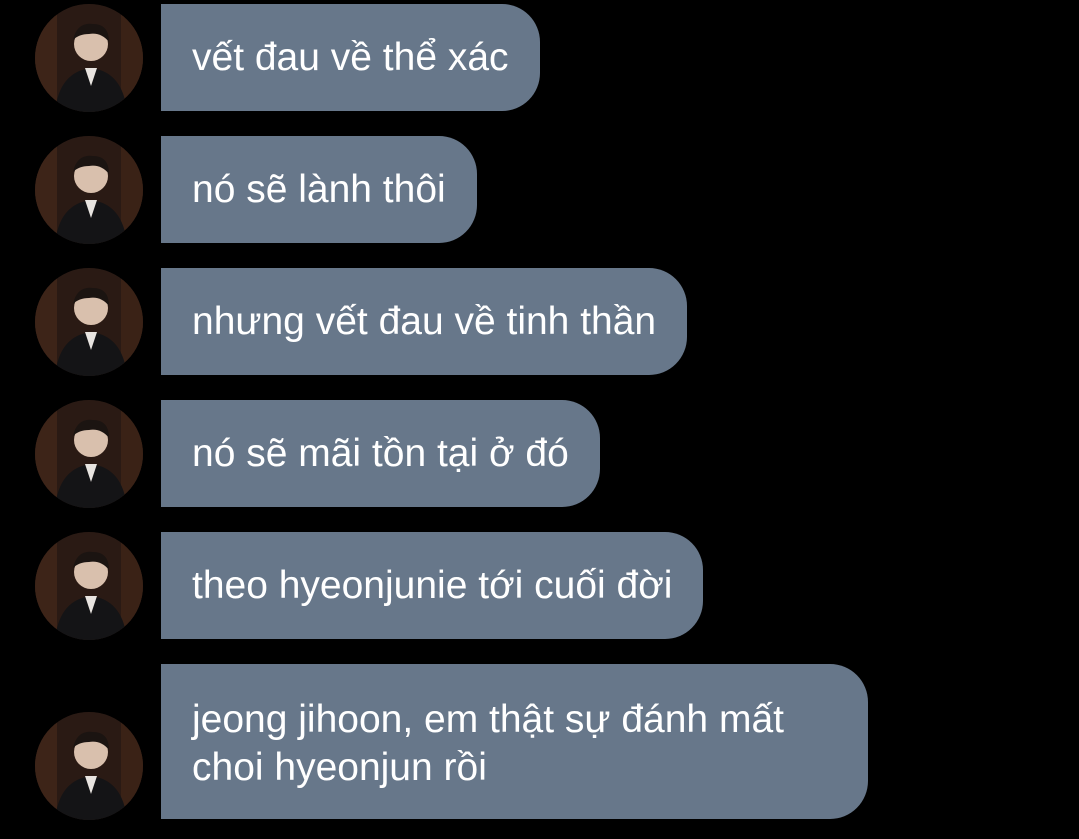  I want to click on message-text: theo hyeonjunie tới cuối đời, so click(432, 585).